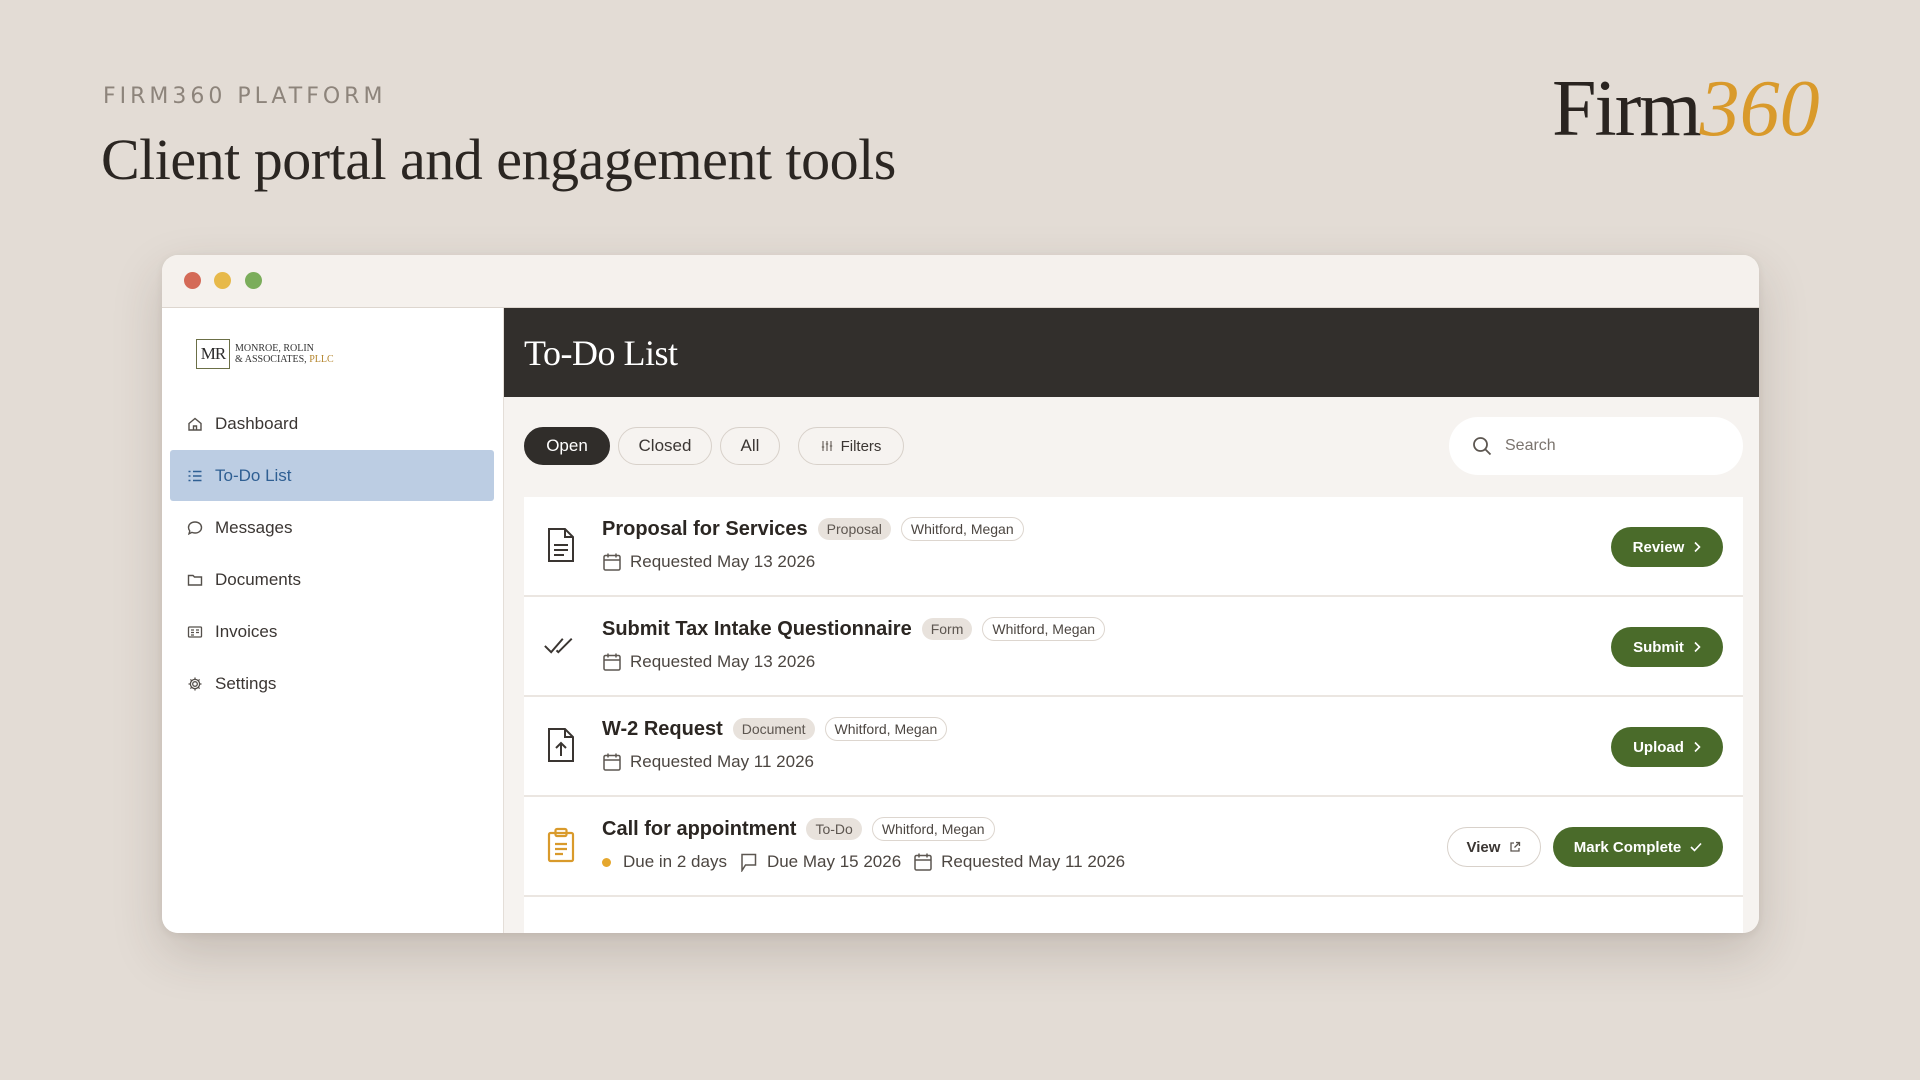  I want to click on slide-eyebrow: FIRM360 PLATFORM, so click(245, 96).